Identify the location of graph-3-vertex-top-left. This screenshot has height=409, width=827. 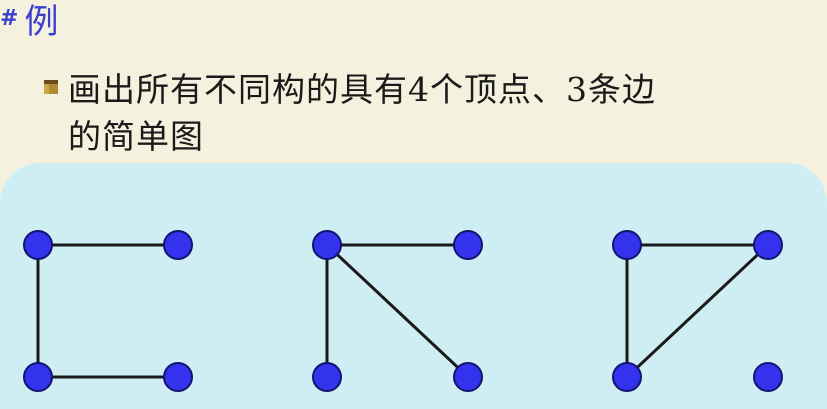
(627, 245).